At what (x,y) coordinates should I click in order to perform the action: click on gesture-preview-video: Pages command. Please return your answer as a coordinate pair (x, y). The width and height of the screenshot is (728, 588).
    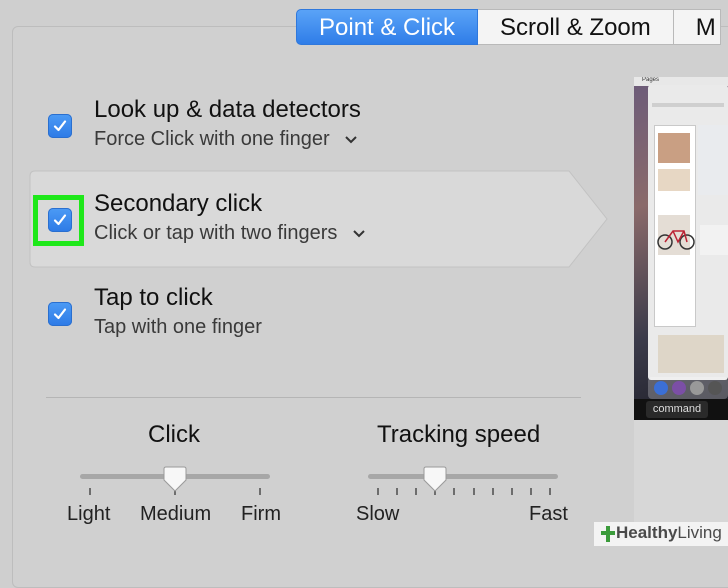
    Looking at the image, I should click on (681, 248).